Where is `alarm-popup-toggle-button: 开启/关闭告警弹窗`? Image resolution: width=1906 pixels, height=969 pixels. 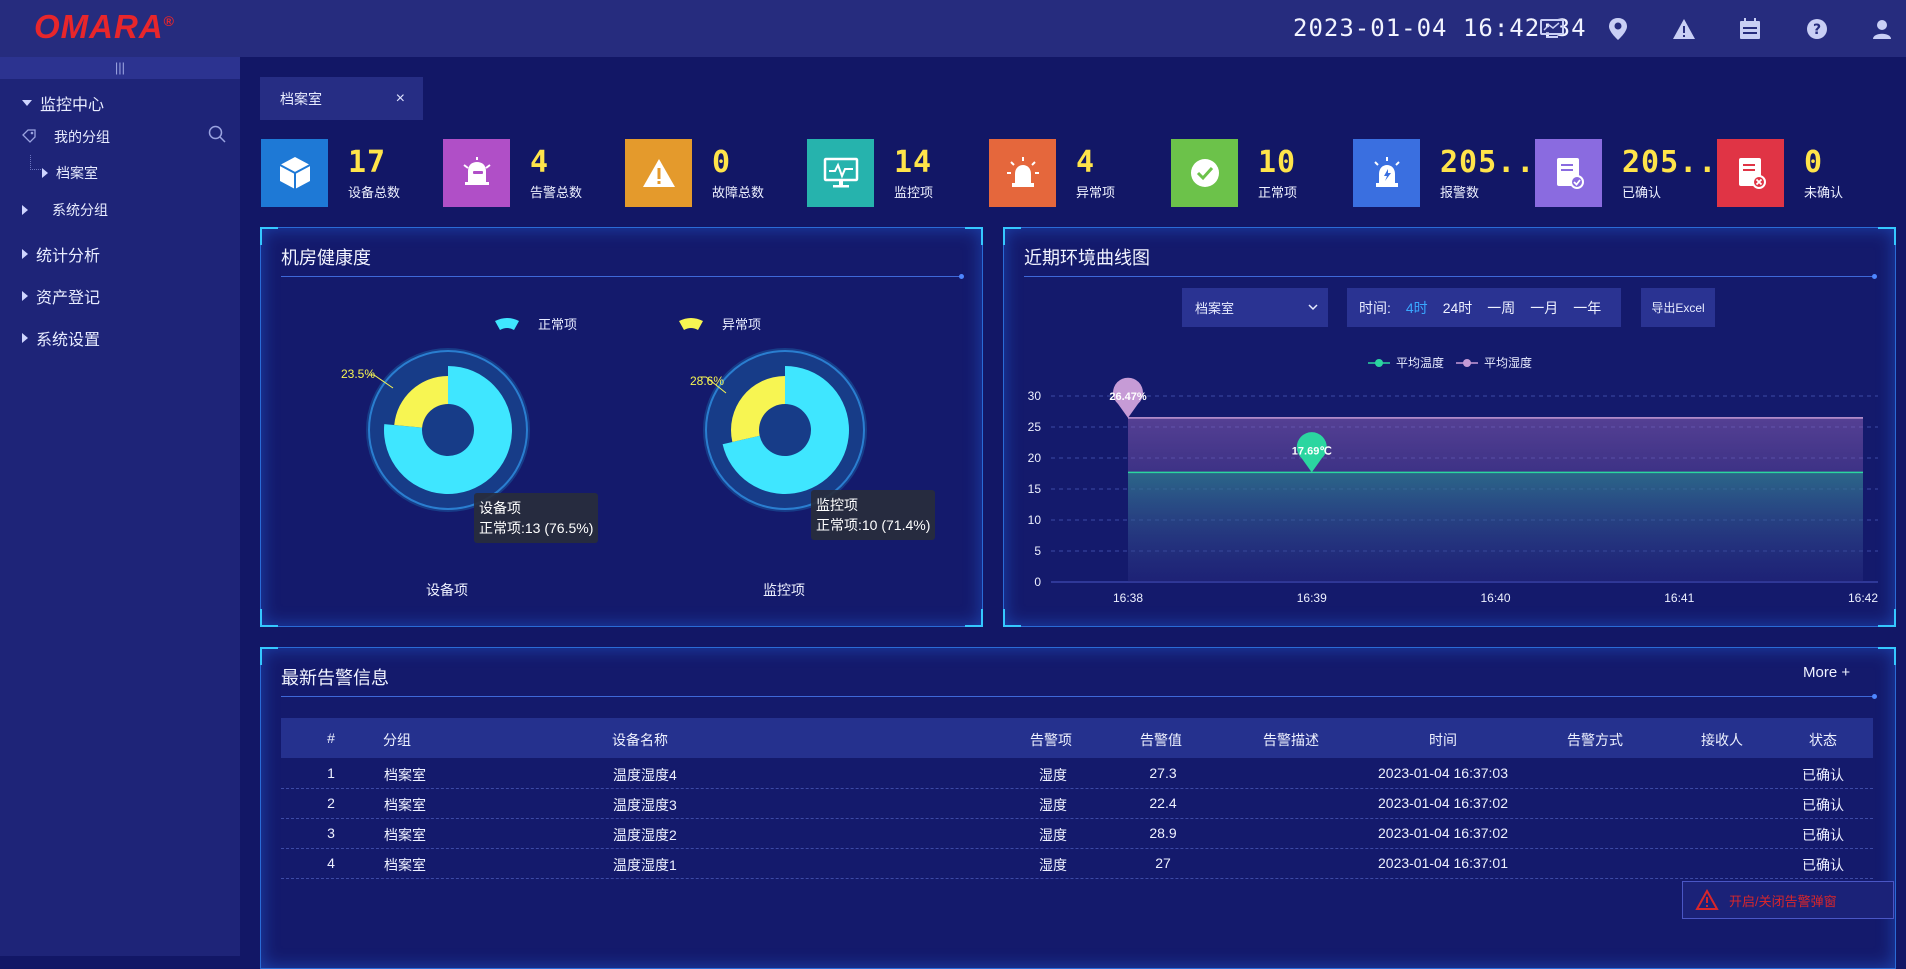
alarm-popup-toggle-button: 开启/关闭告警弹窗 is located at coordinates (1788, 900).